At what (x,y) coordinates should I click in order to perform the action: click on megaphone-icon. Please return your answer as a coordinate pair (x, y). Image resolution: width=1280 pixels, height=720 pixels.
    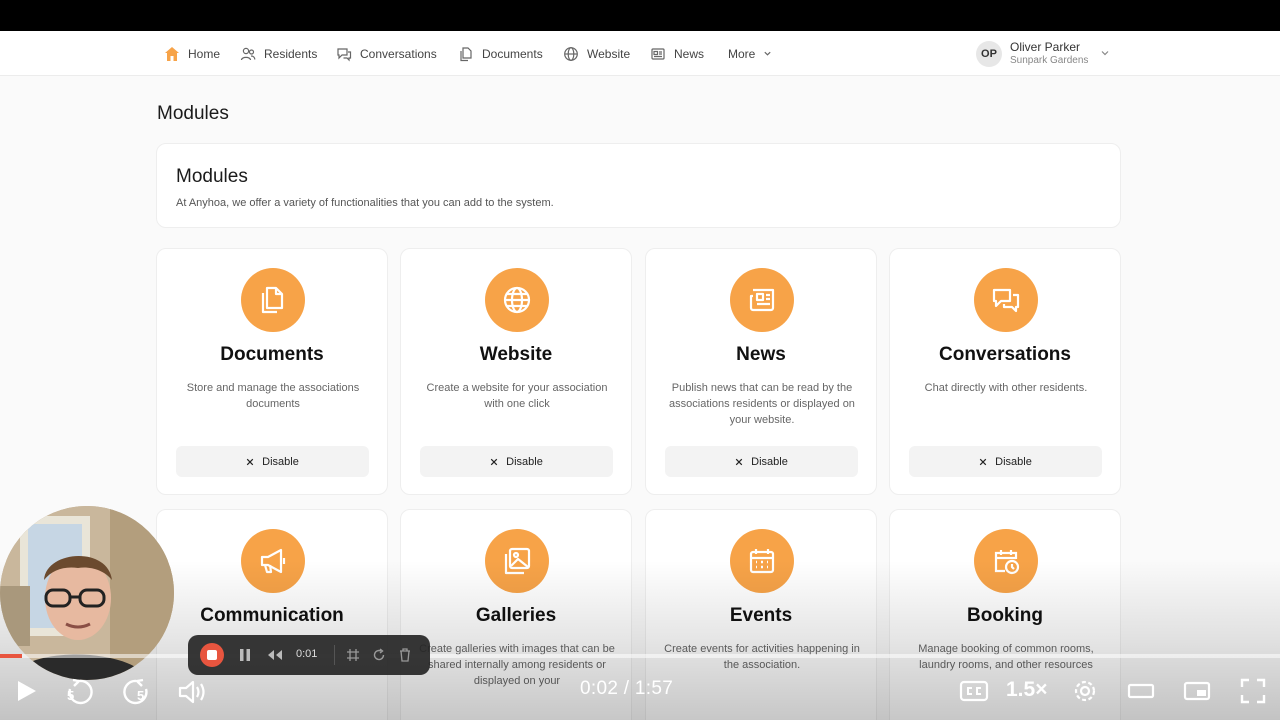
    Looking at the image, I should click on (273, 561).